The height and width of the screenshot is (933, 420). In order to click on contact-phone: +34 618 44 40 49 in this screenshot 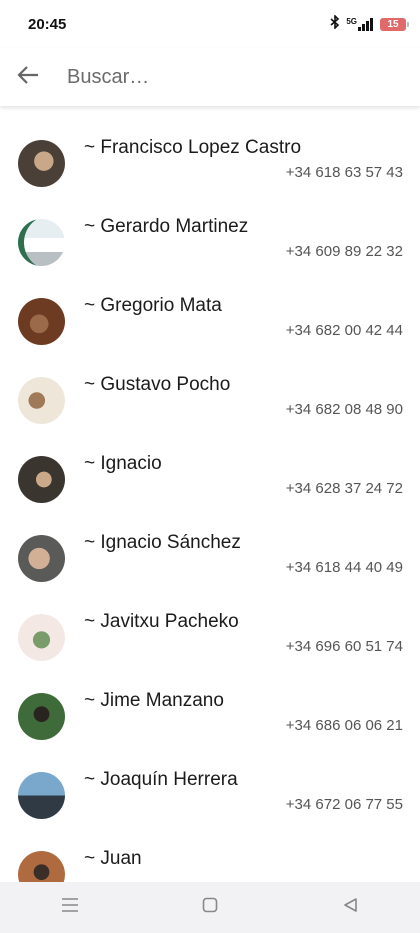, I will do `click(344, 567)`.